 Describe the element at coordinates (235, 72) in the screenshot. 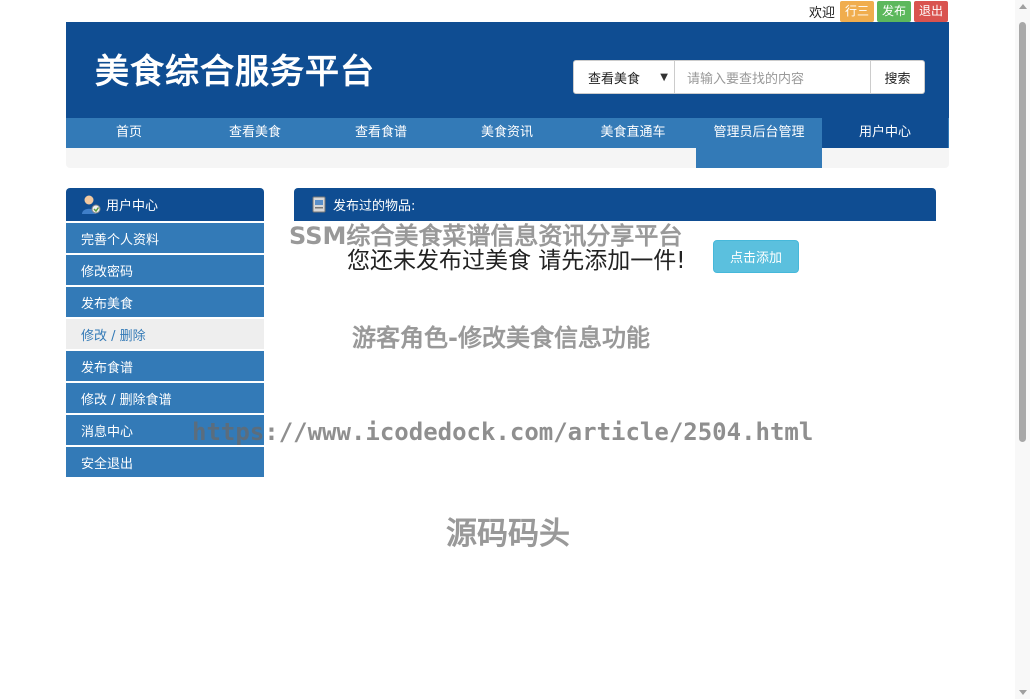

I see `site-title: 美食综合服务平台` at that location.